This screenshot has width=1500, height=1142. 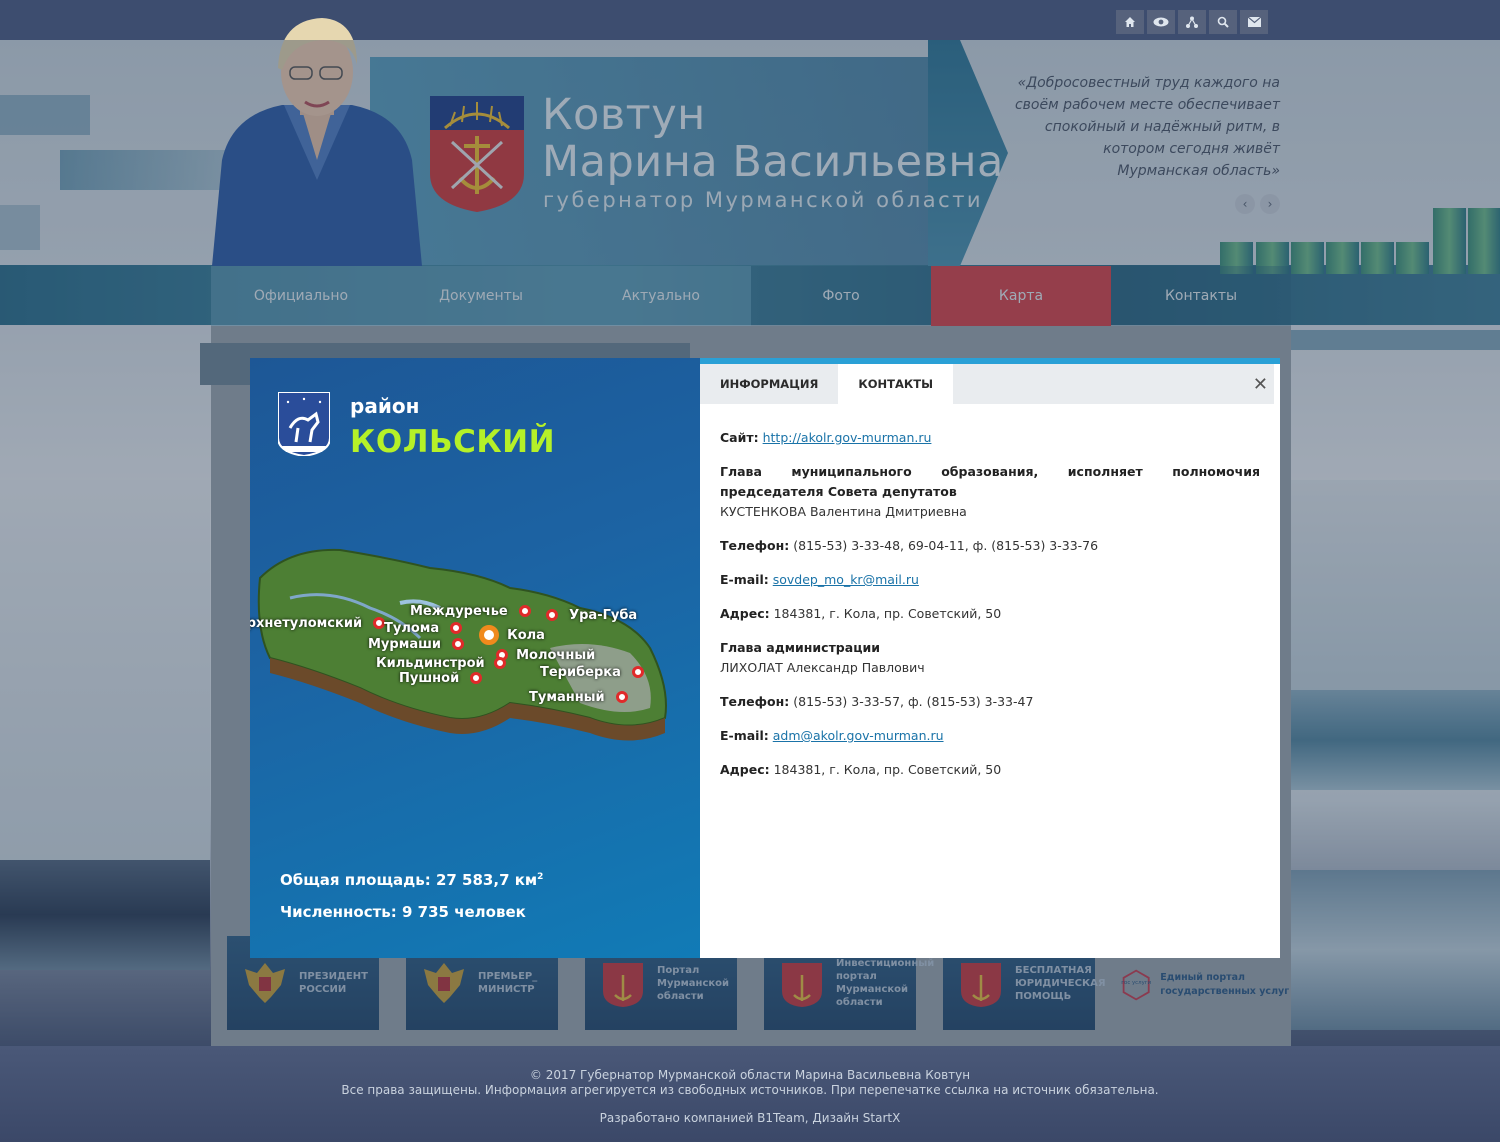 I want to click on modal-tabs: ИНФОРМАЦИЯ КОНТАКТЫ, so click(x=987, y=384).